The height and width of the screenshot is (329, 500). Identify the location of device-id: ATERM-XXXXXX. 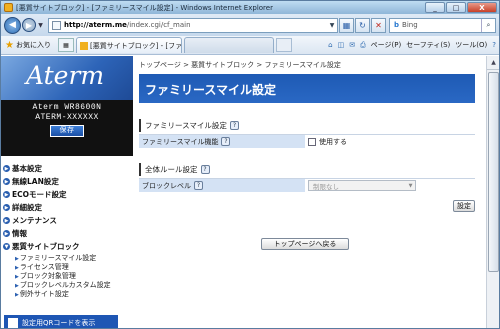
(67, 117).